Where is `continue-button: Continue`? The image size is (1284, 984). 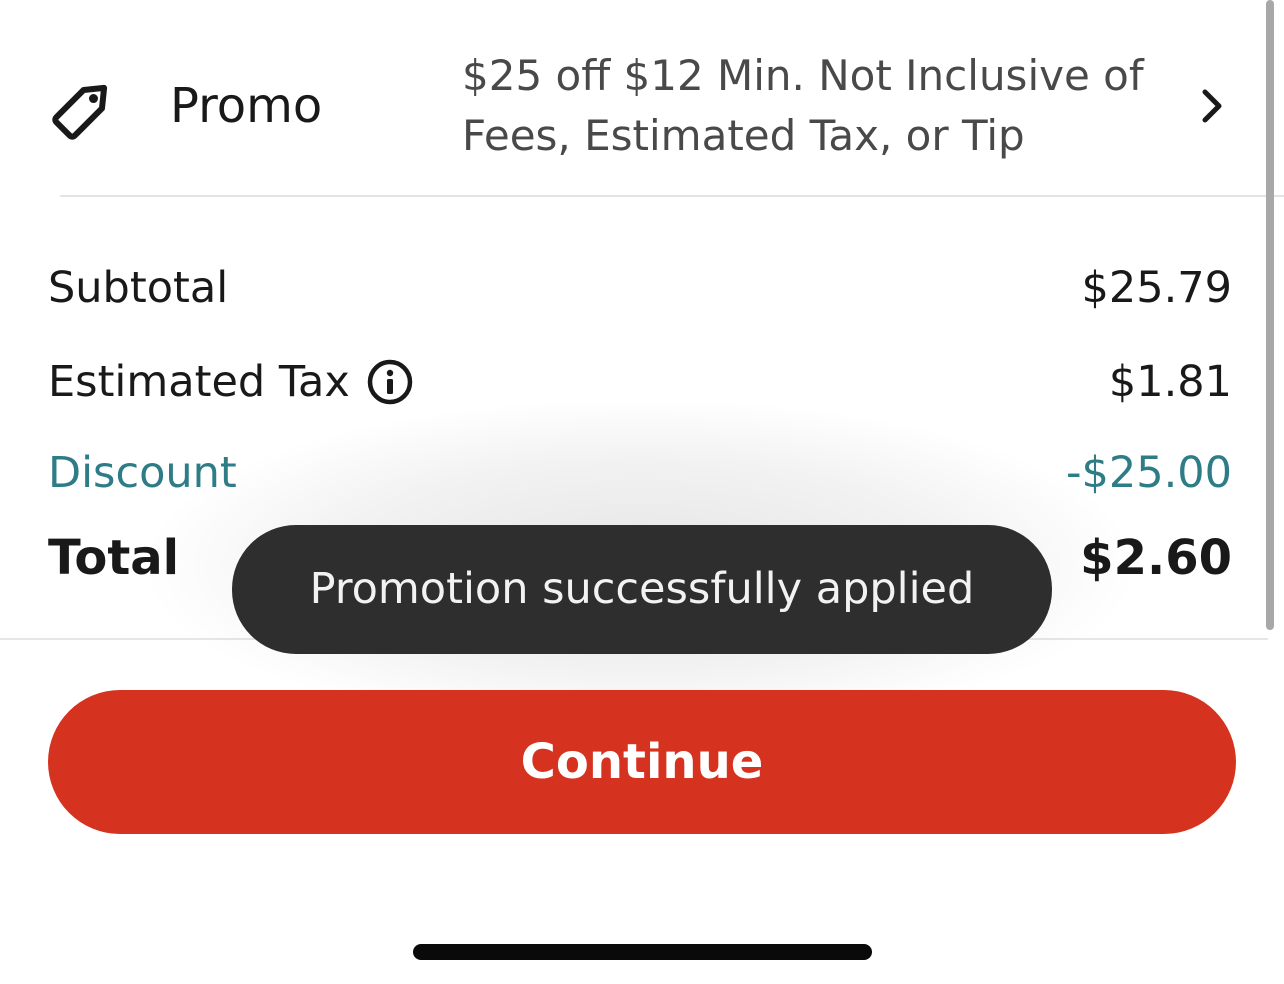
continue-button: Continue is located at coordinates (642, 762).